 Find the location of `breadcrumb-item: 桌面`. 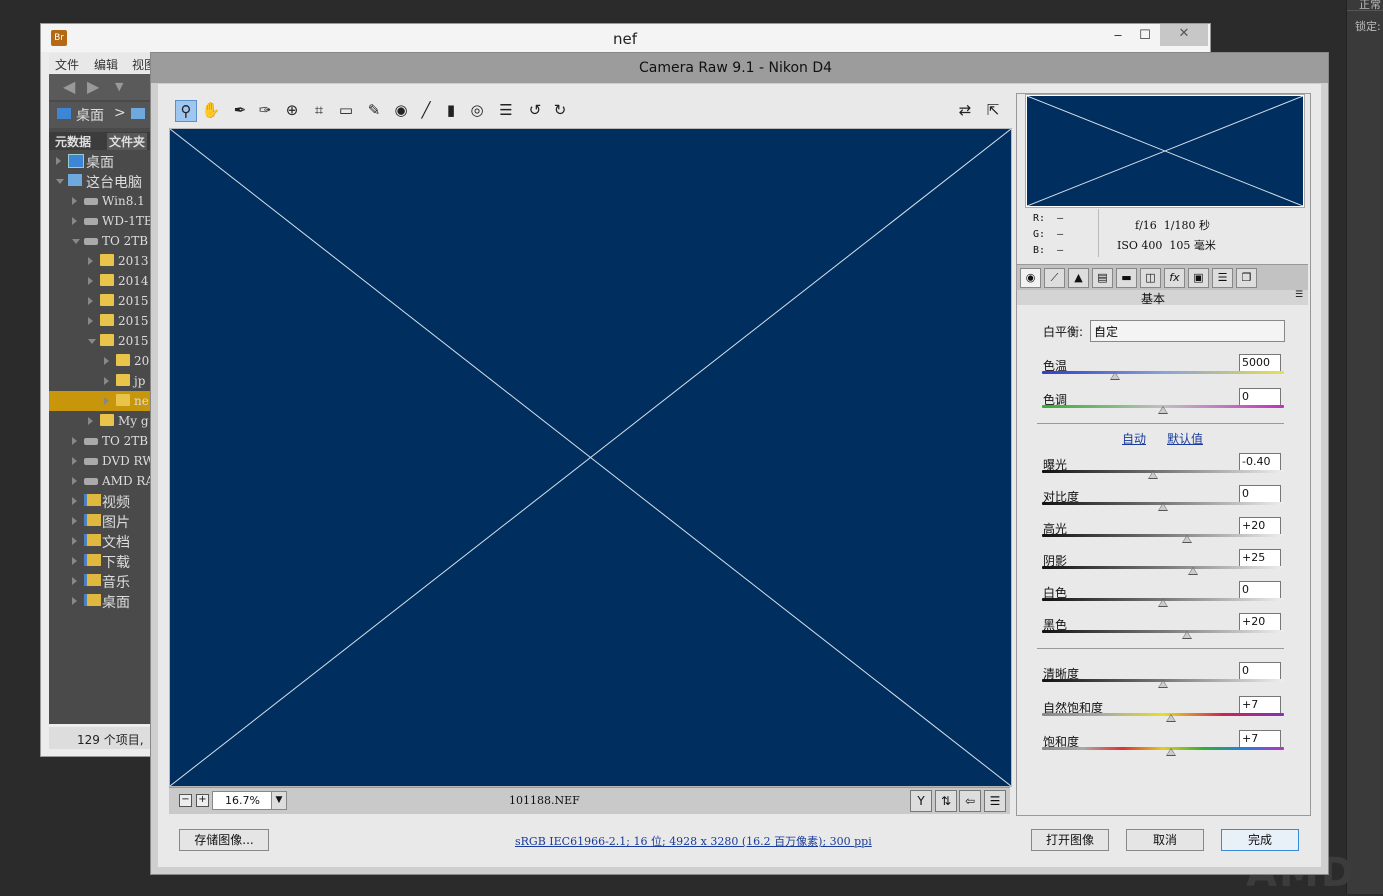

breadcrumb-item: 桌面 is located at coordinates (90, 115).